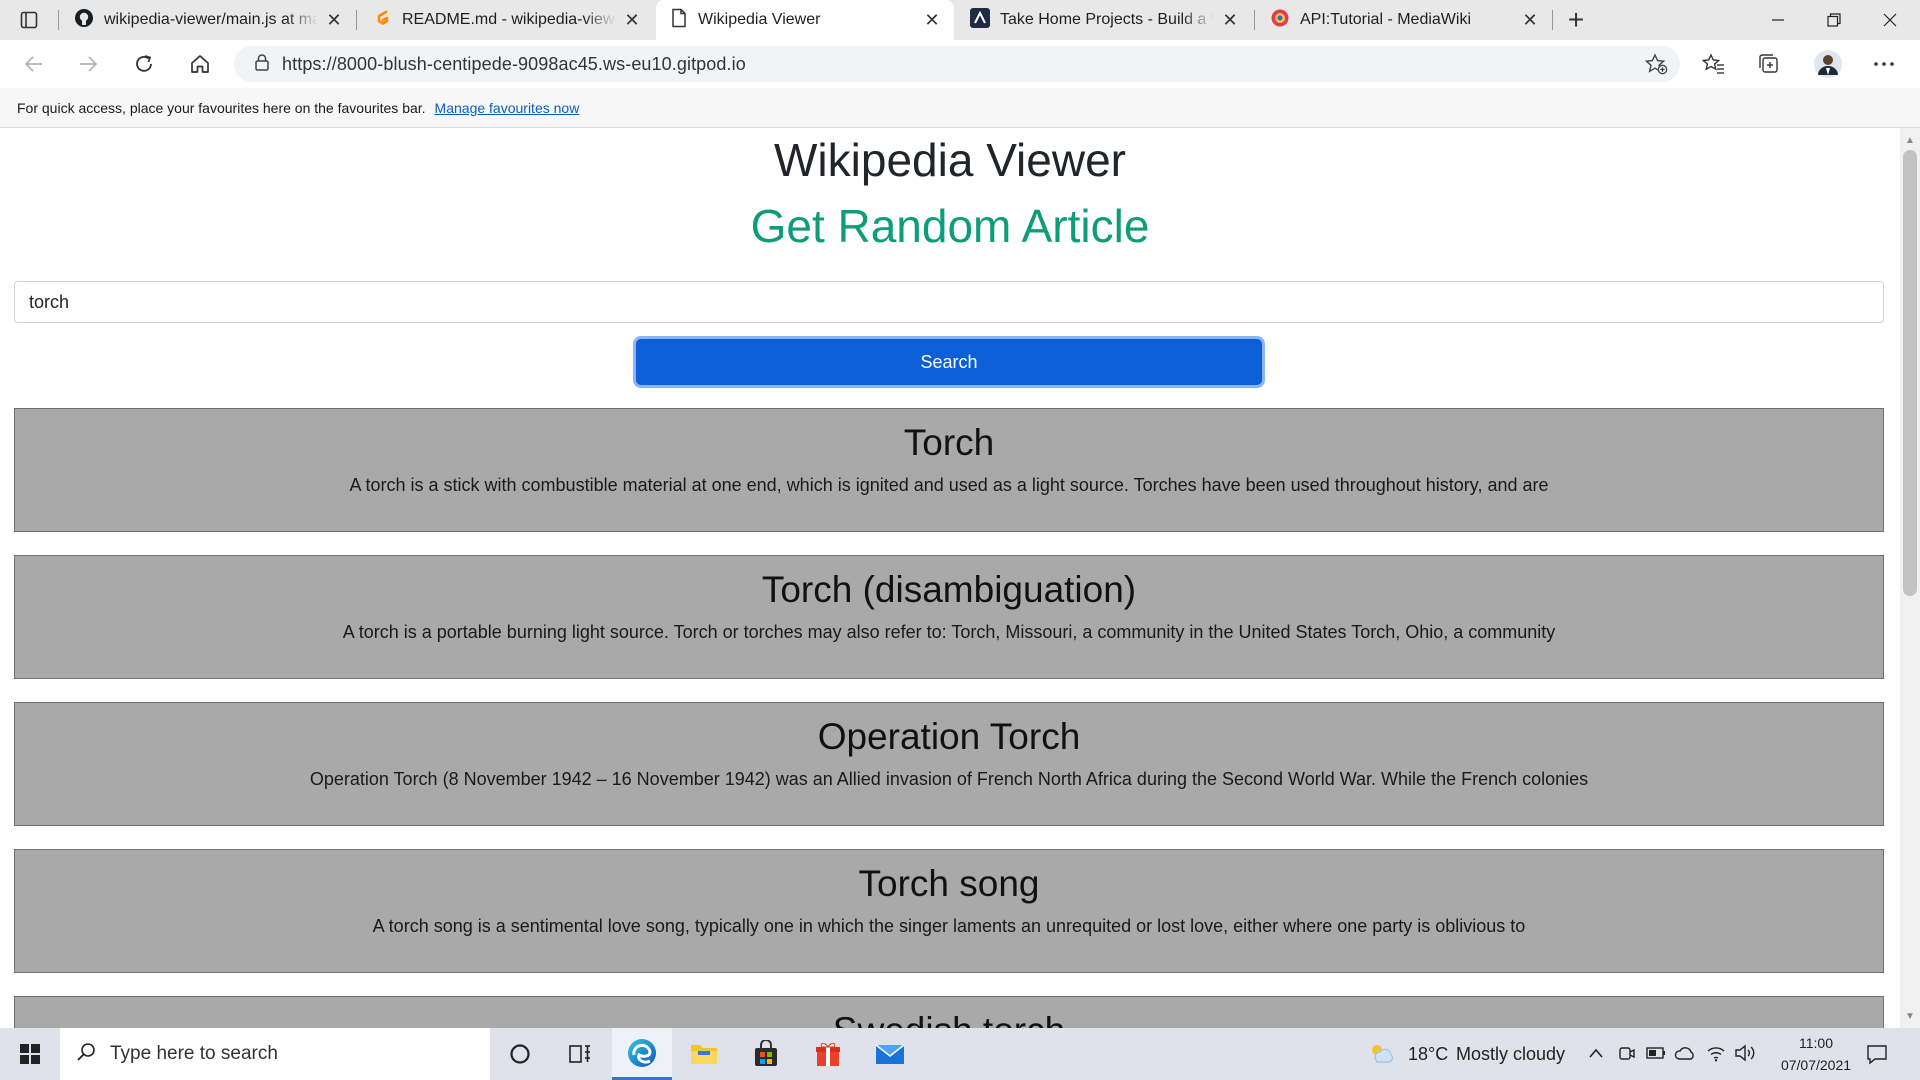  What do you see at coordinates (1834, 20) in the screenshot?
I see `restore-icon` at bounding box center [1834, 20].